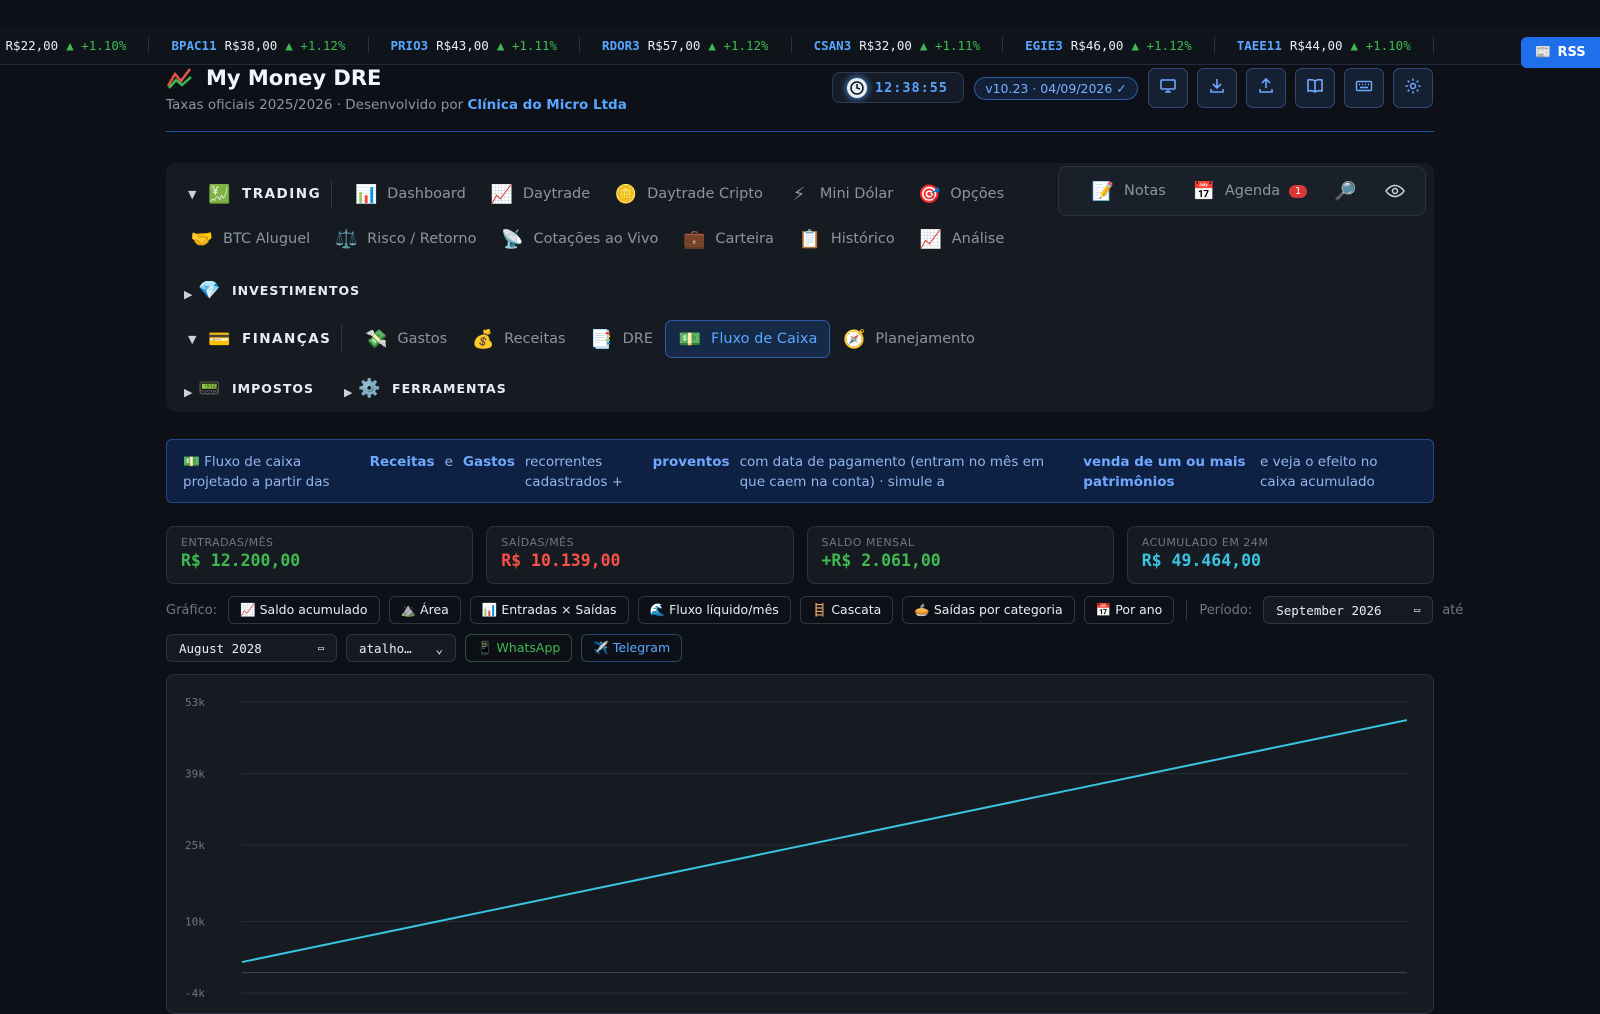 Image resolution: width=1600 pixels, height=1014 pixels. What do you see at coordinates (294, 78) in the screenshot?
I see `app-title: My Money DRE` at bounding box center [294, 78].